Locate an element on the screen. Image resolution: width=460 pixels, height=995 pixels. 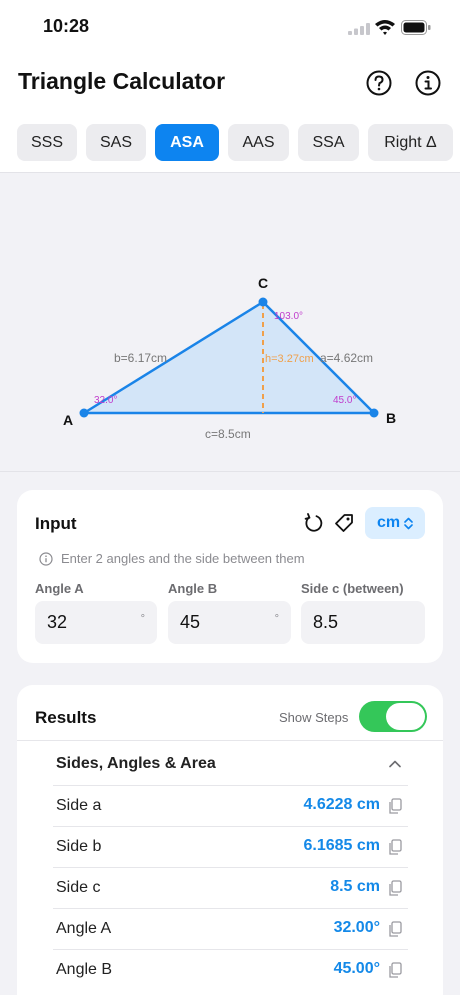
battery-icon is located at coordinates (416, 27).